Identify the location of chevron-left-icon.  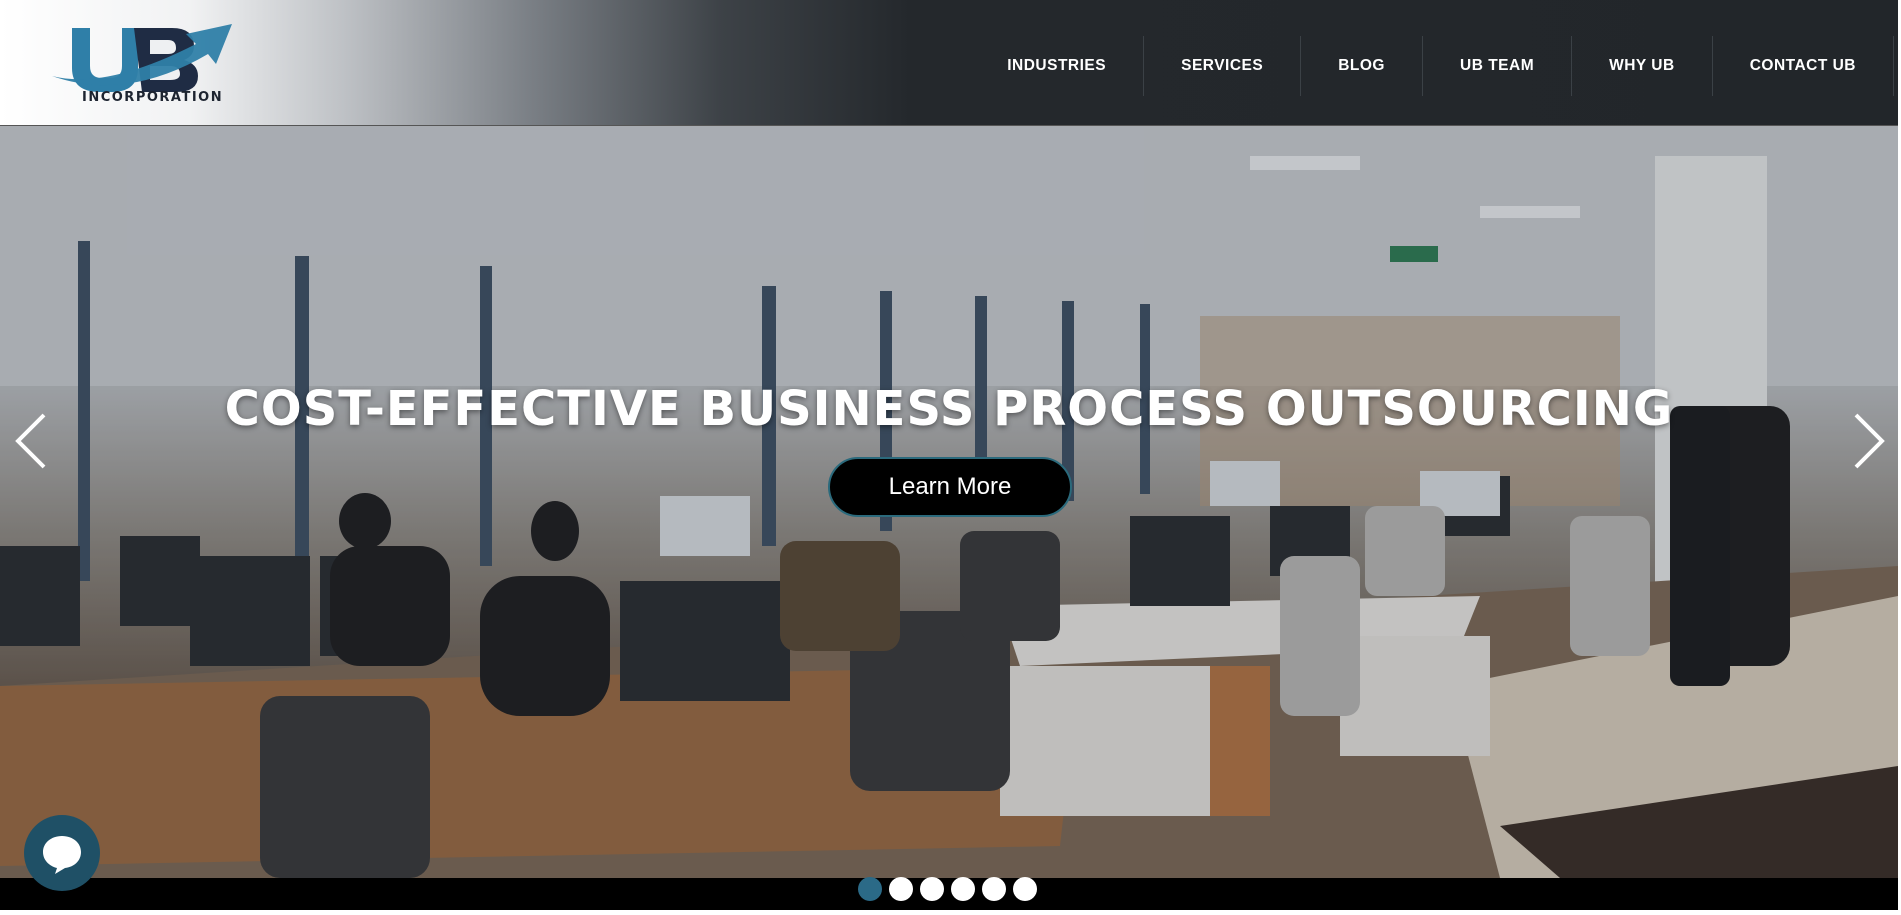
(30, 441).